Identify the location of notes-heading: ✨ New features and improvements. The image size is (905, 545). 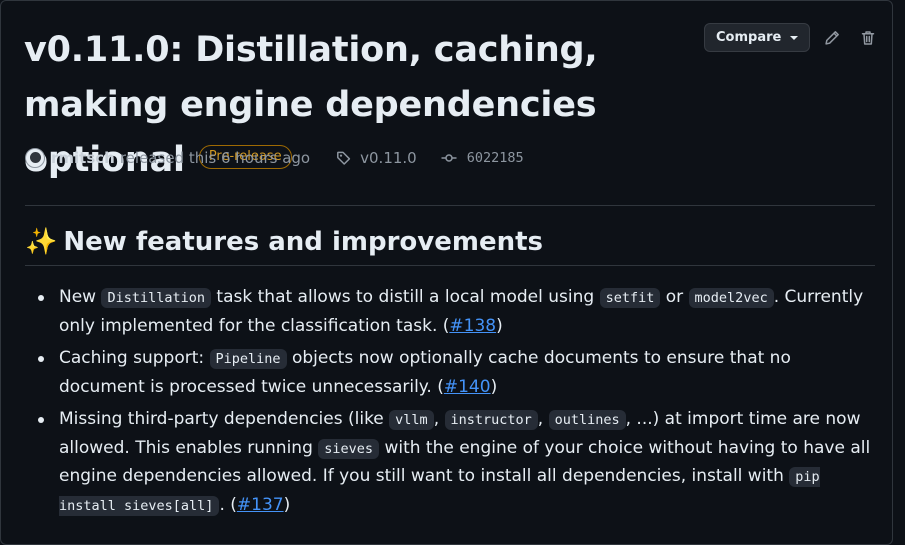
(450, 244).